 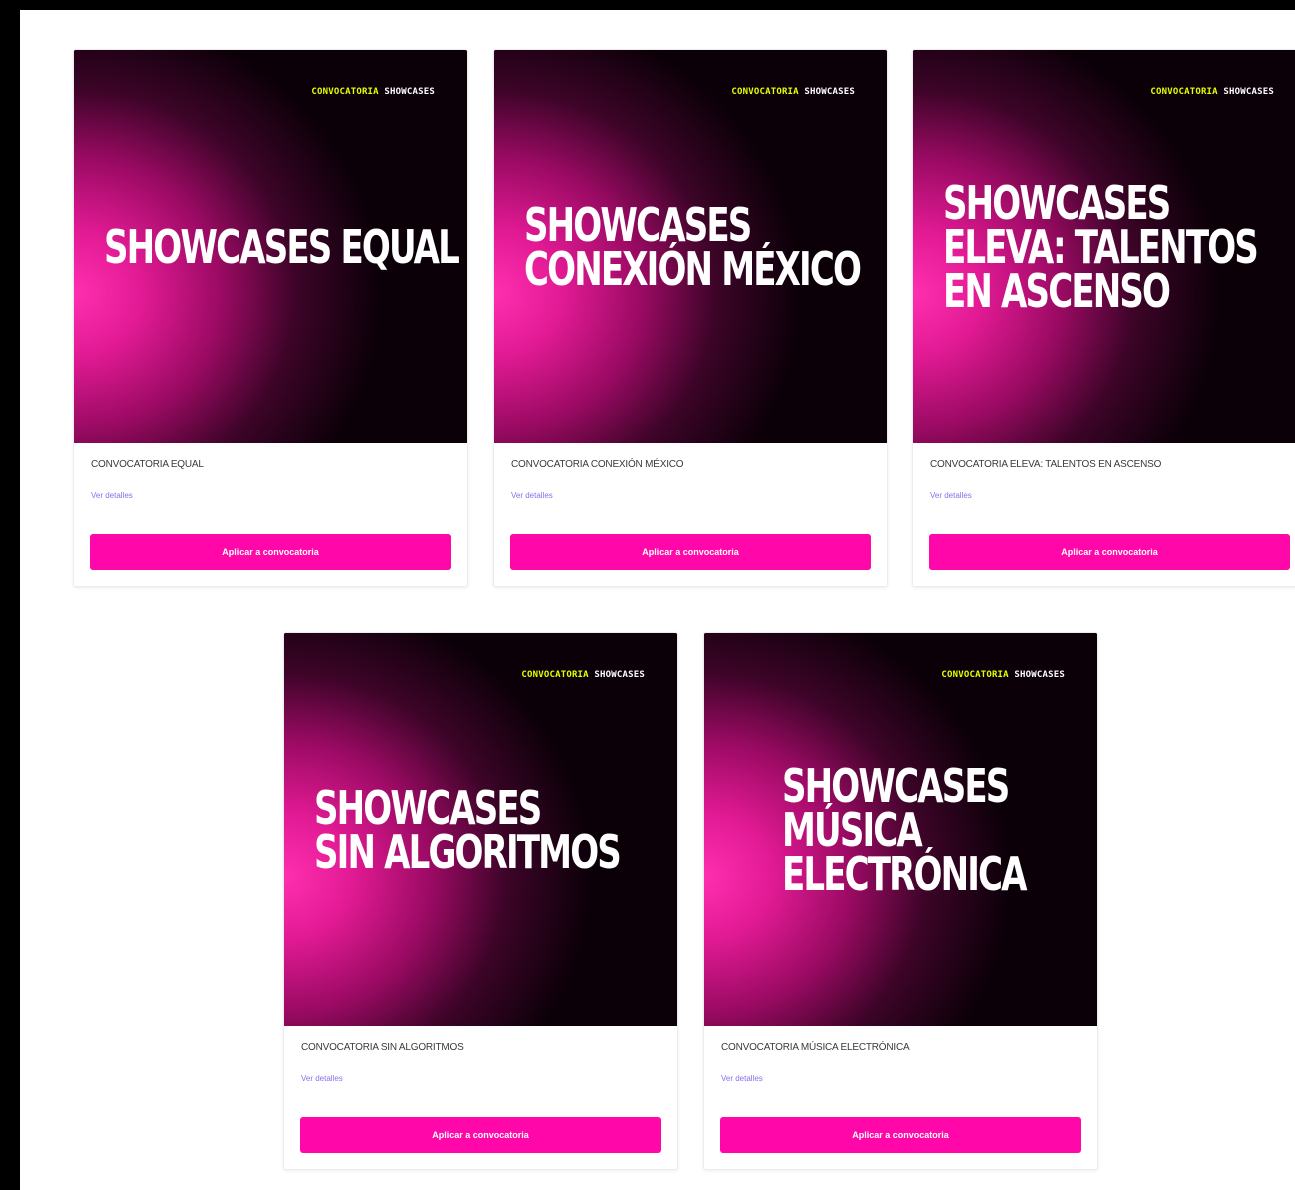 What do you see at coordinates (1057, 290) in the screenshot?
I see `poster-title-line: EN ASCENSO` at bounding box center [1057, 290].